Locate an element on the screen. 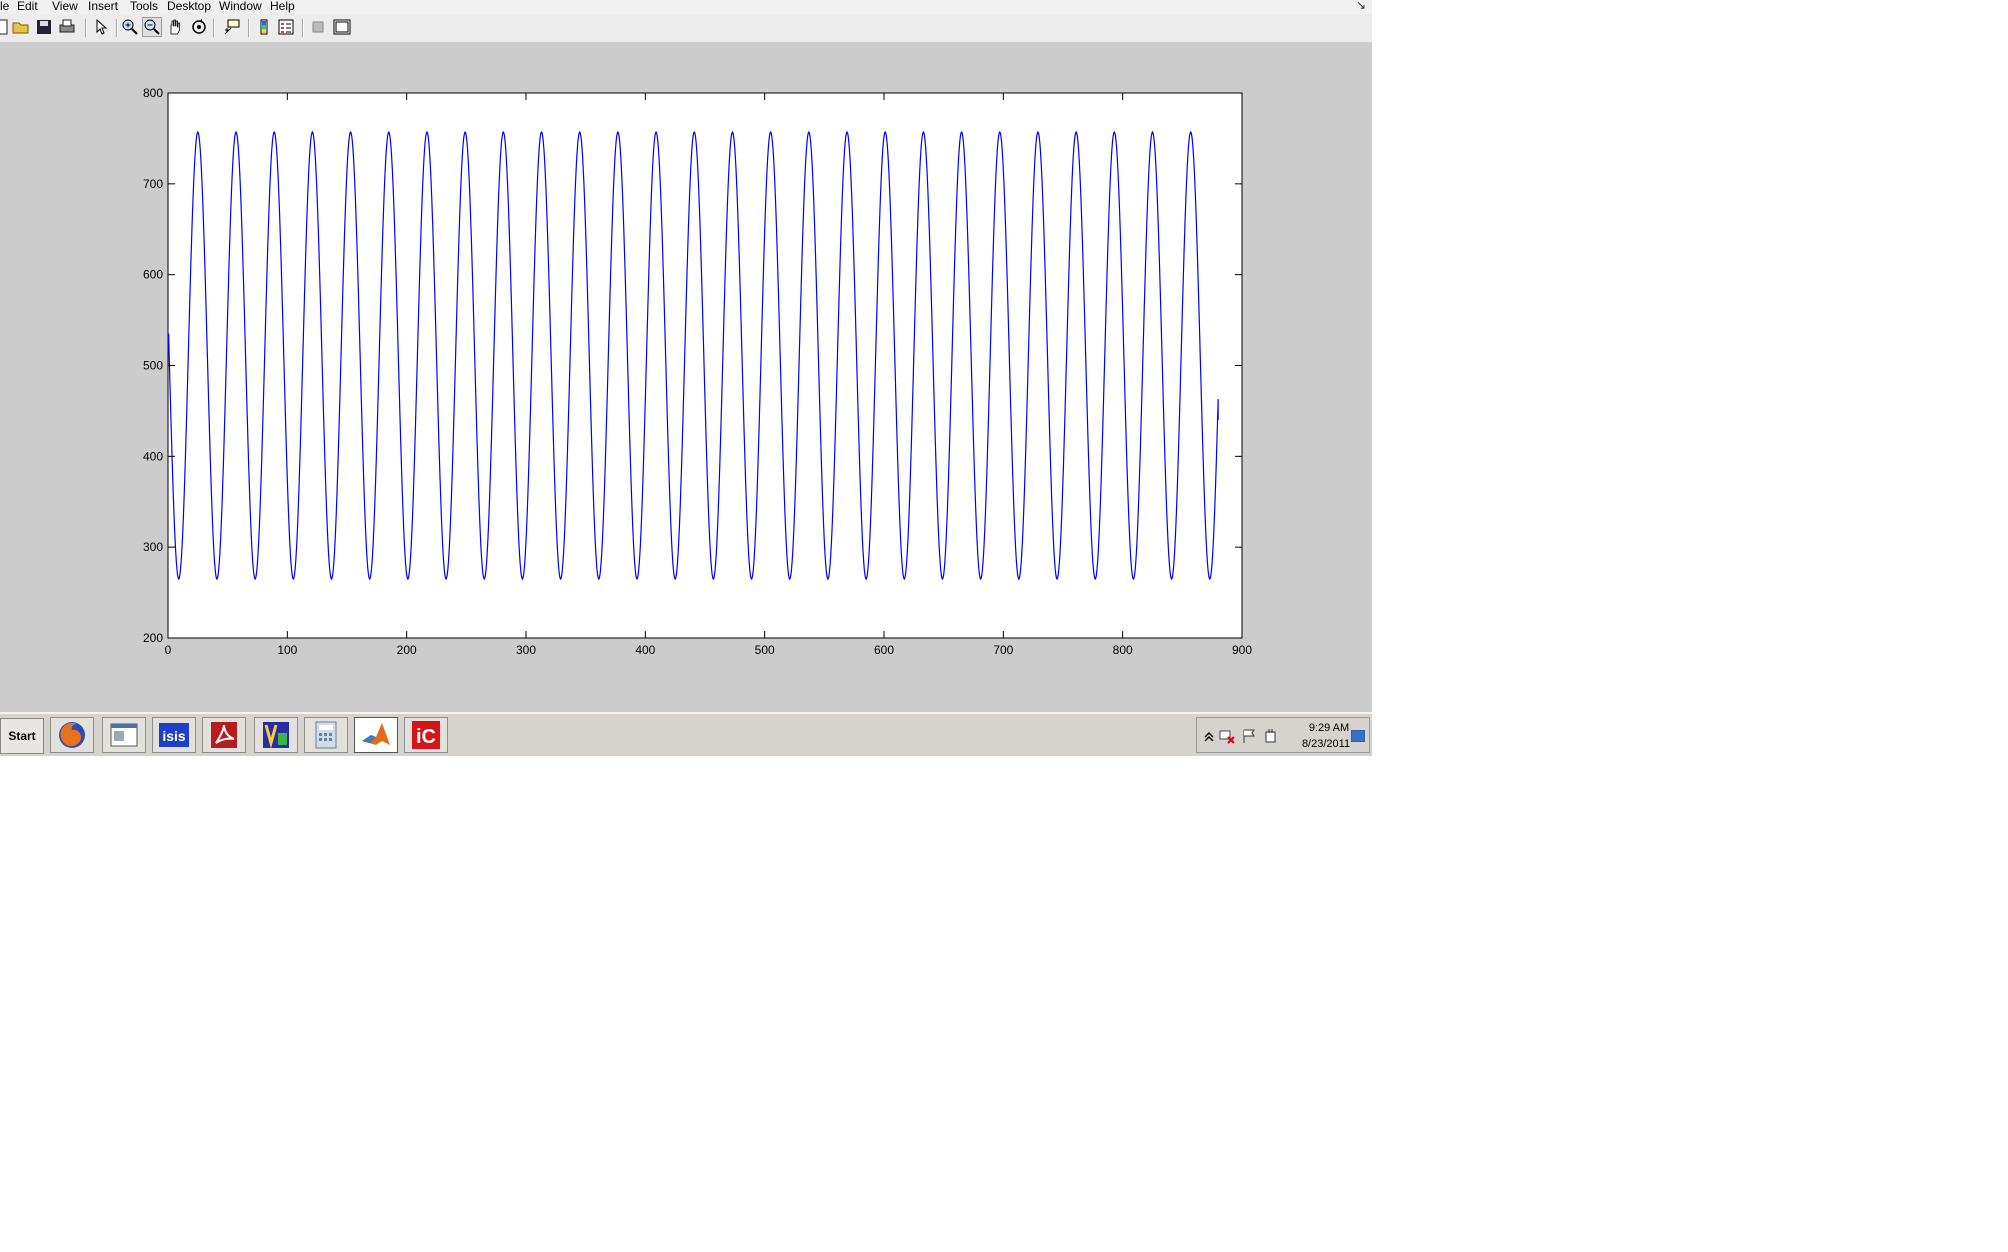 Image resolution: width=2008 pixels, height=1252 pixels. hide-plot-tools-icon is located at coordinates (318, 27).